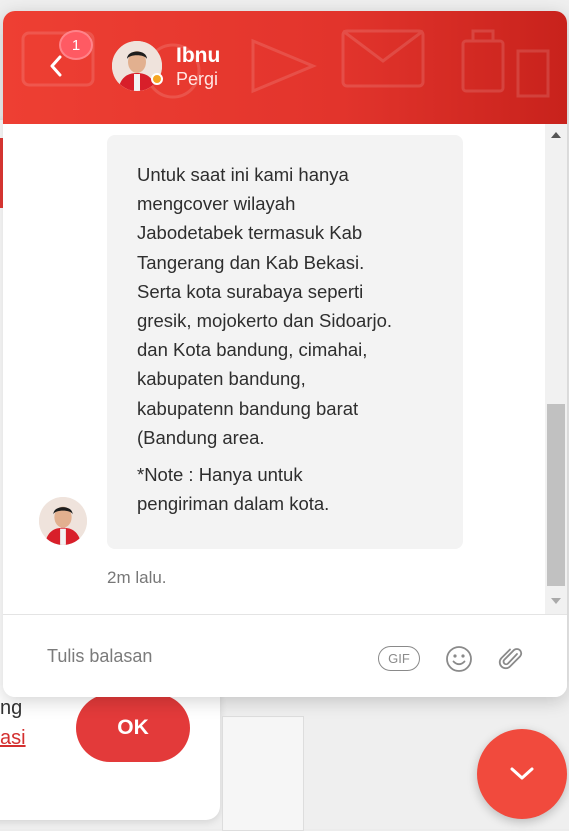 This screenshot has height=831, width=569. I want to click on reply-input, so click(207, 656).